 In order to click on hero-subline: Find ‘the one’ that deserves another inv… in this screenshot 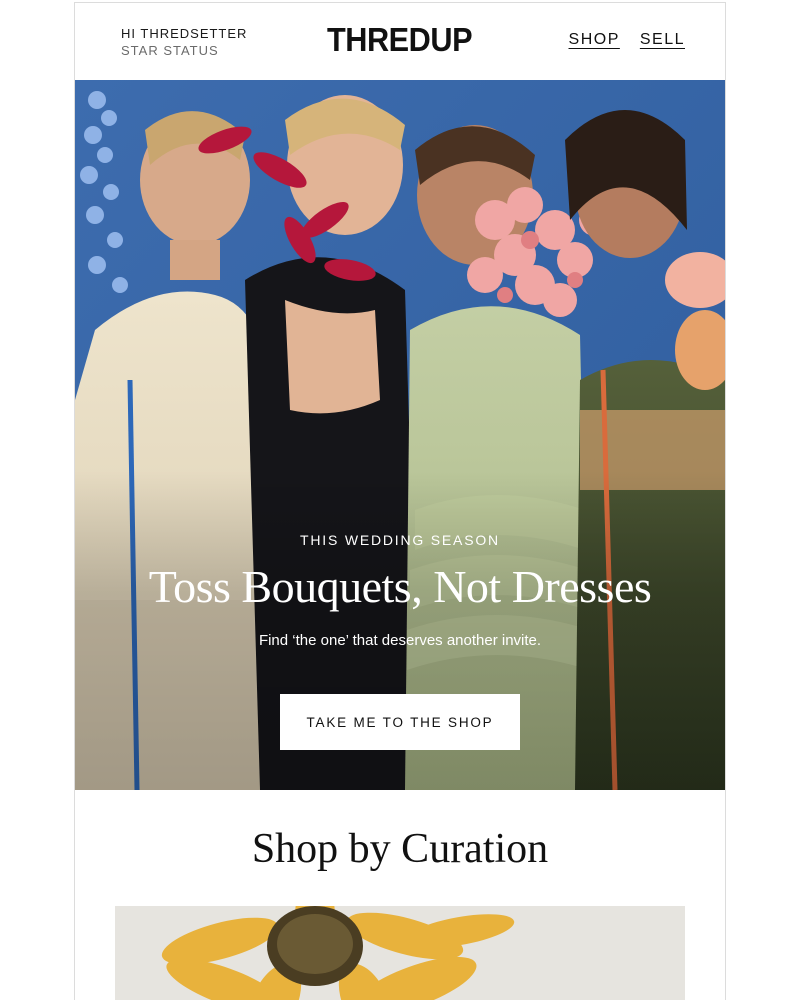, I will do `click(400, 640)`.